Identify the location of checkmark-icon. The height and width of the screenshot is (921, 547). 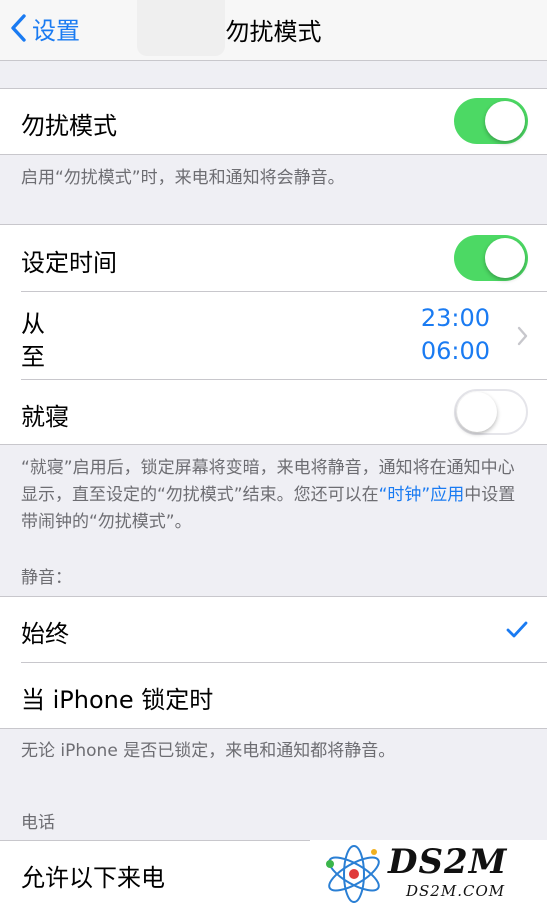
(517, 629).